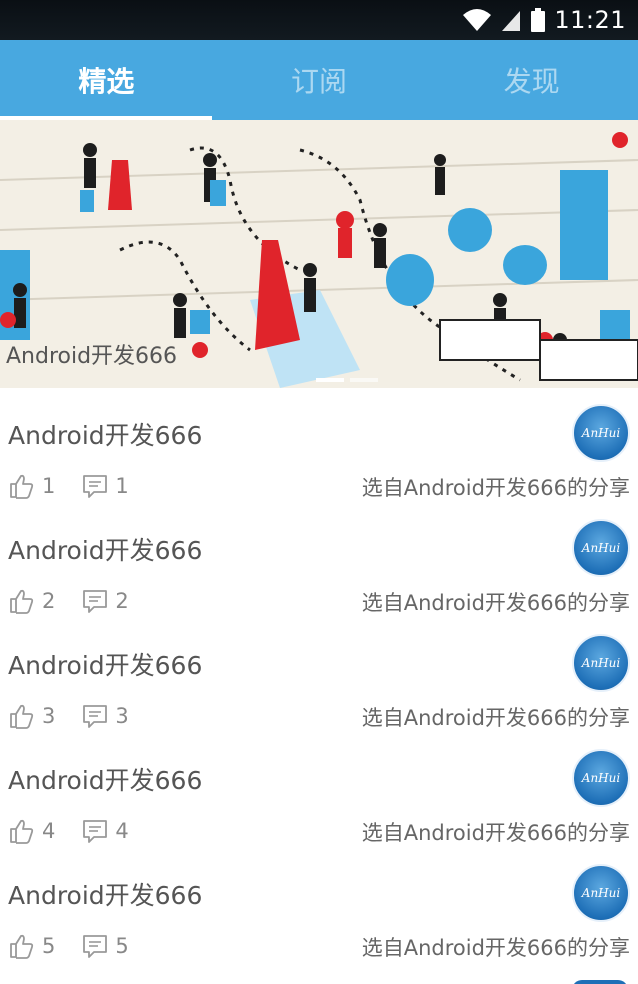 This screenshot has height=984, width=638. I want to click on battery-icon, so click(538, 20).